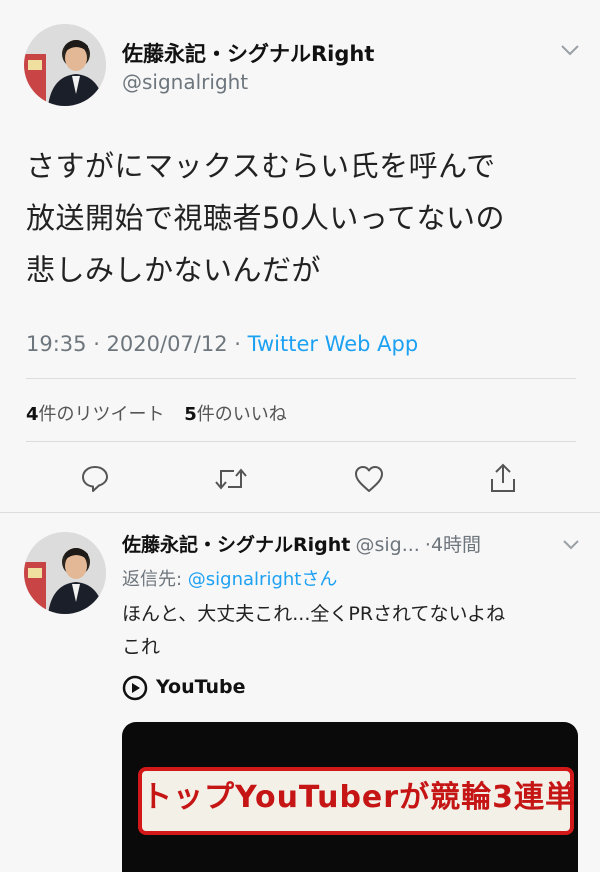  I want to click on like-count: 5, so click(190, 414).